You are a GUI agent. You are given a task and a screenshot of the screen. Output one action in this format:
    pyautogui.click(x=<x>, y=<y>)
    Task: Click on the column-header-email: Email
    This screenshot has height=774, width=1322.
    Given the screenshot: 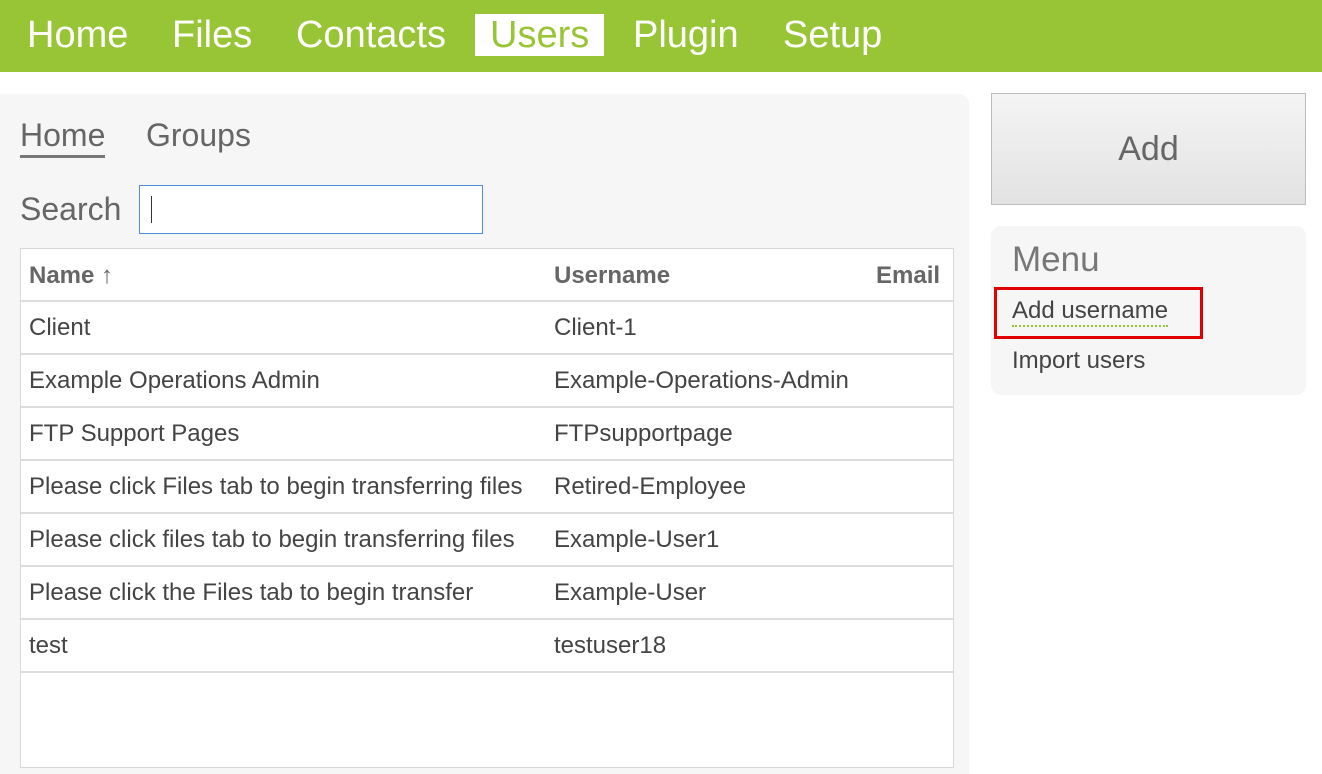 What is the action you would take?
    pyautogui.click(x=908, y=276)
    